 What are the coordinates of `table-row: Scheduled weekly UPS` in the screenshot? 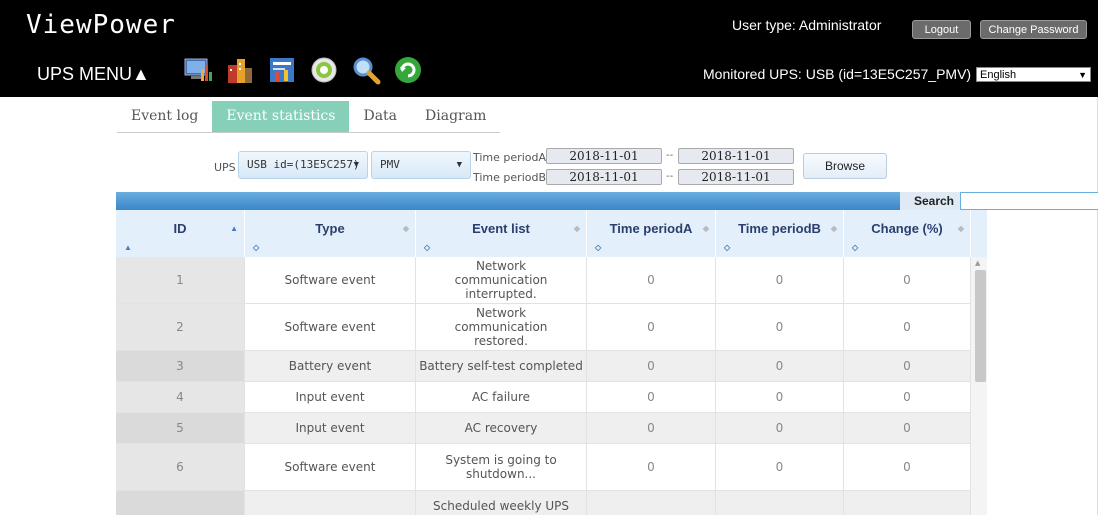 It's located at (543, 503).